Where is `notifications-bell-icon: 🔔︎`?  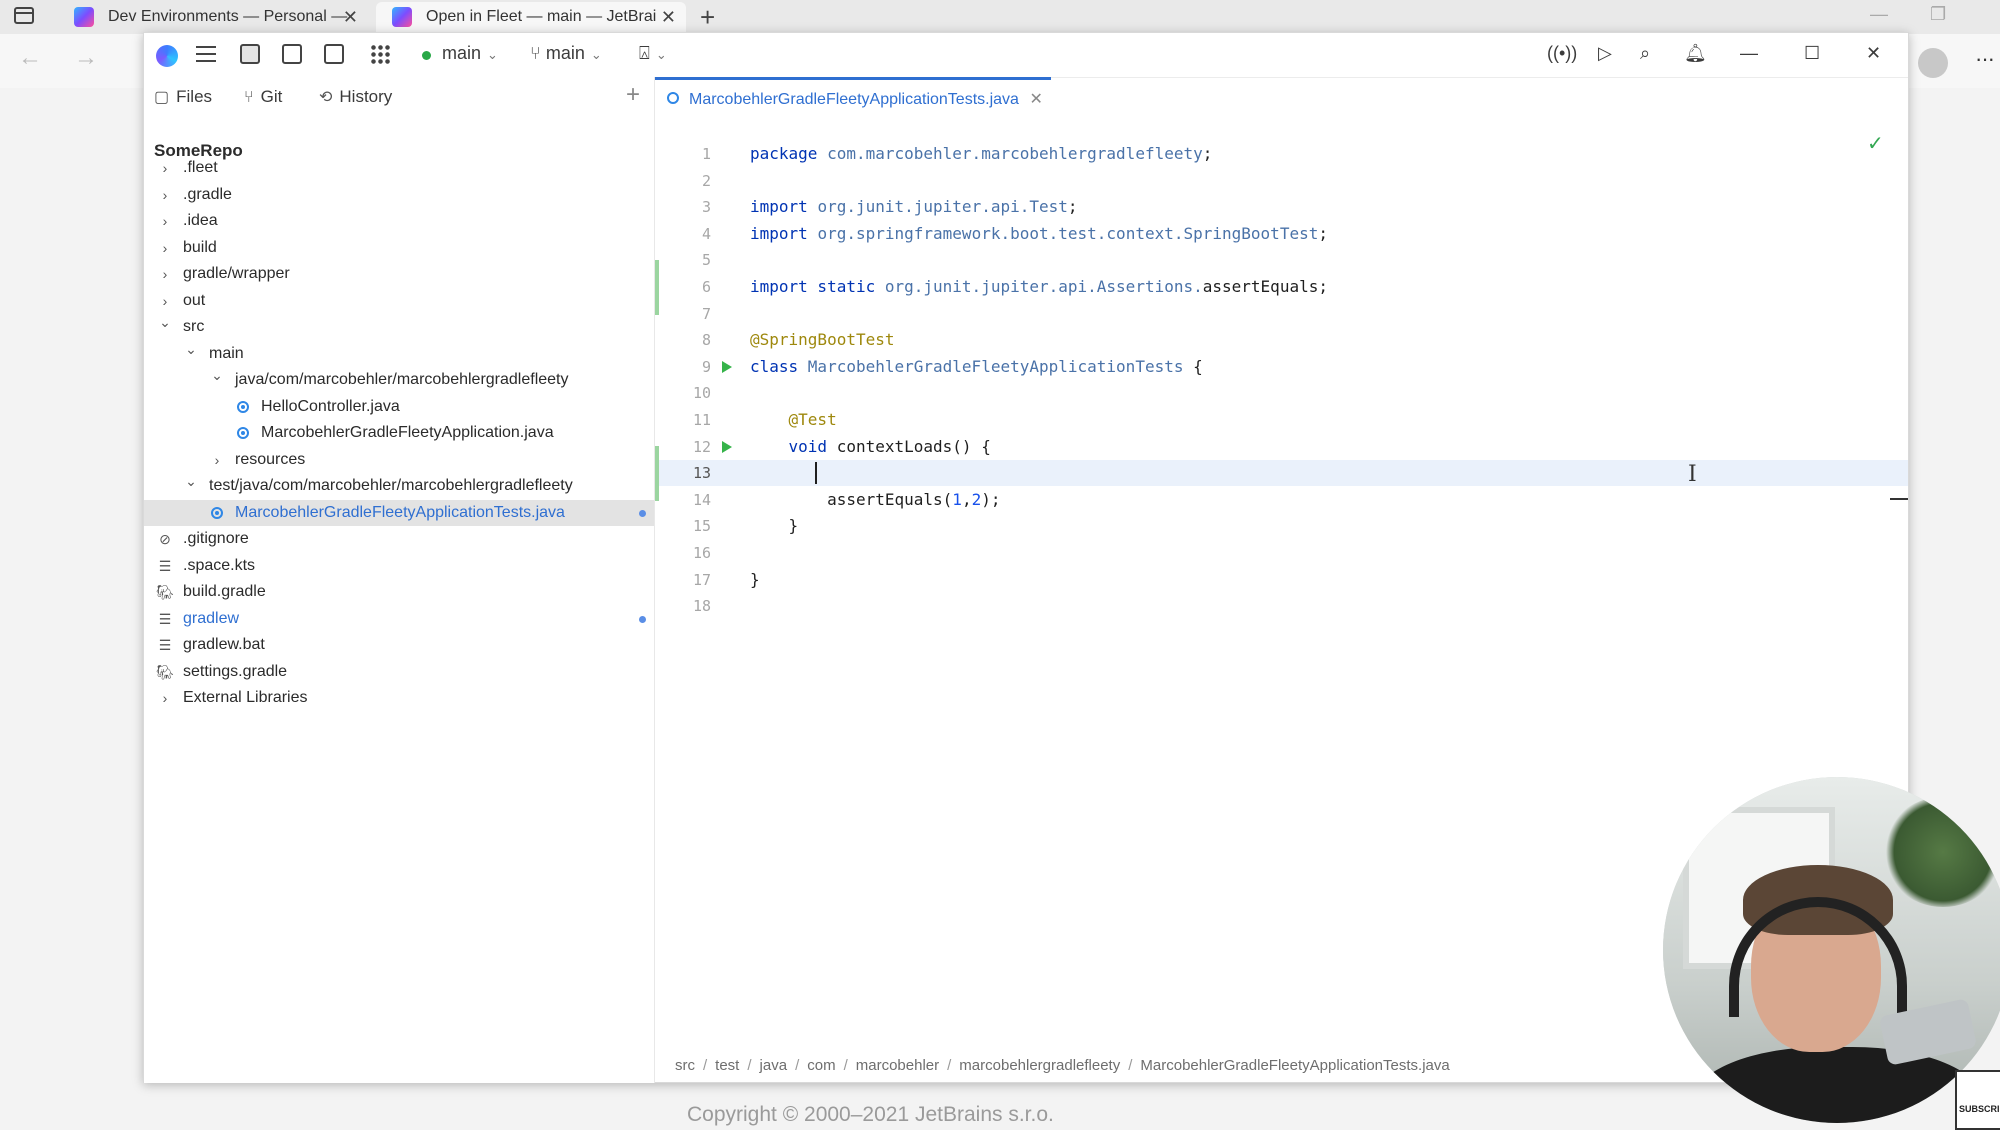
notifications-bell-icon: 🔔︎ is located at coordinates (1695, 53).